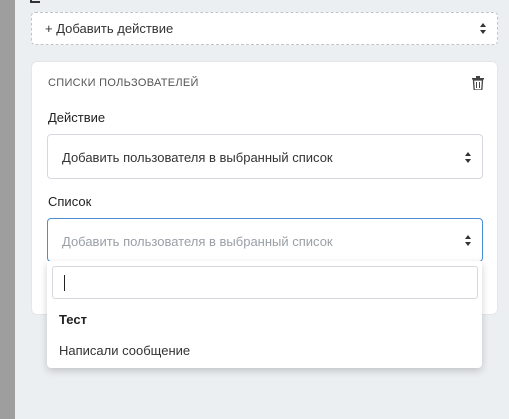  What do you see at coordinates (35, 1) in the screenshot?
I see `top-edge-fragment` at bounding box center [35, 1].